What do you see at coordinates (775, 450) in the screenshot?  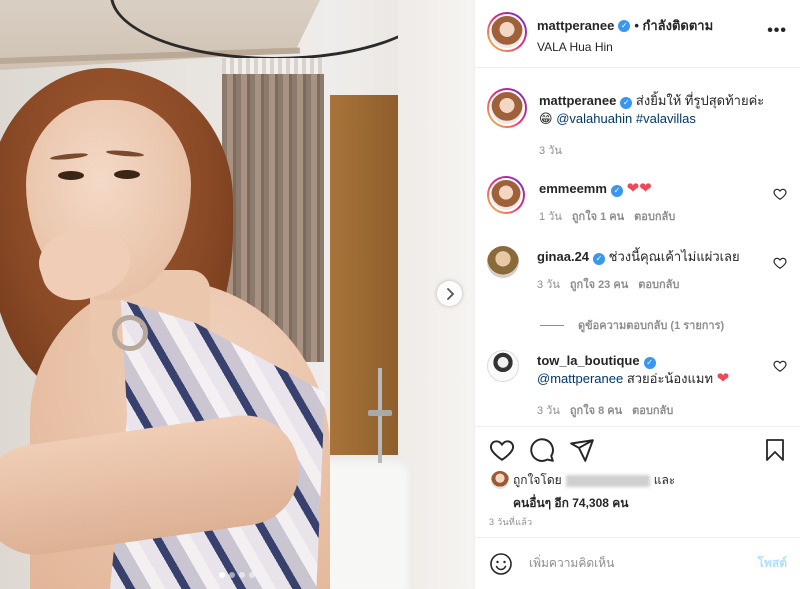 I see `bookmark-icon` at bounding box center [775, 450].